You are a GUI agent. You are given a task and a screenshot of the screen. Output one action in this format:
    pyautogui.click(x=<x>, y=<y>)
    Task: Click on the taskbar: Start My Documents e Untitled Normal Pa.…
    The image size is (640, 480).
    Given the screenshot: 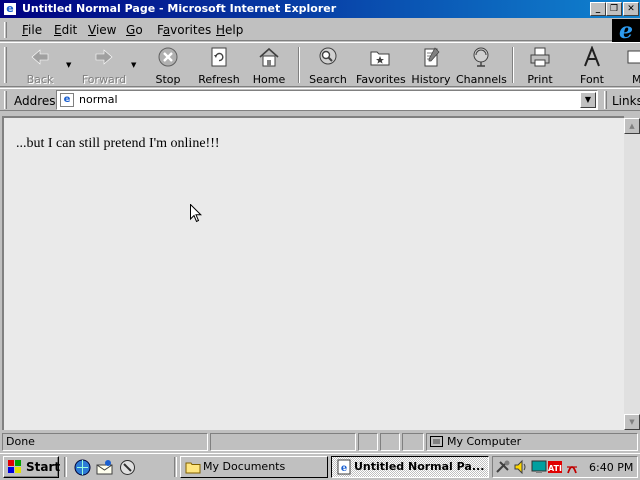 What is the action you would take?
    pyautogui.click(x=320, y=466)
    